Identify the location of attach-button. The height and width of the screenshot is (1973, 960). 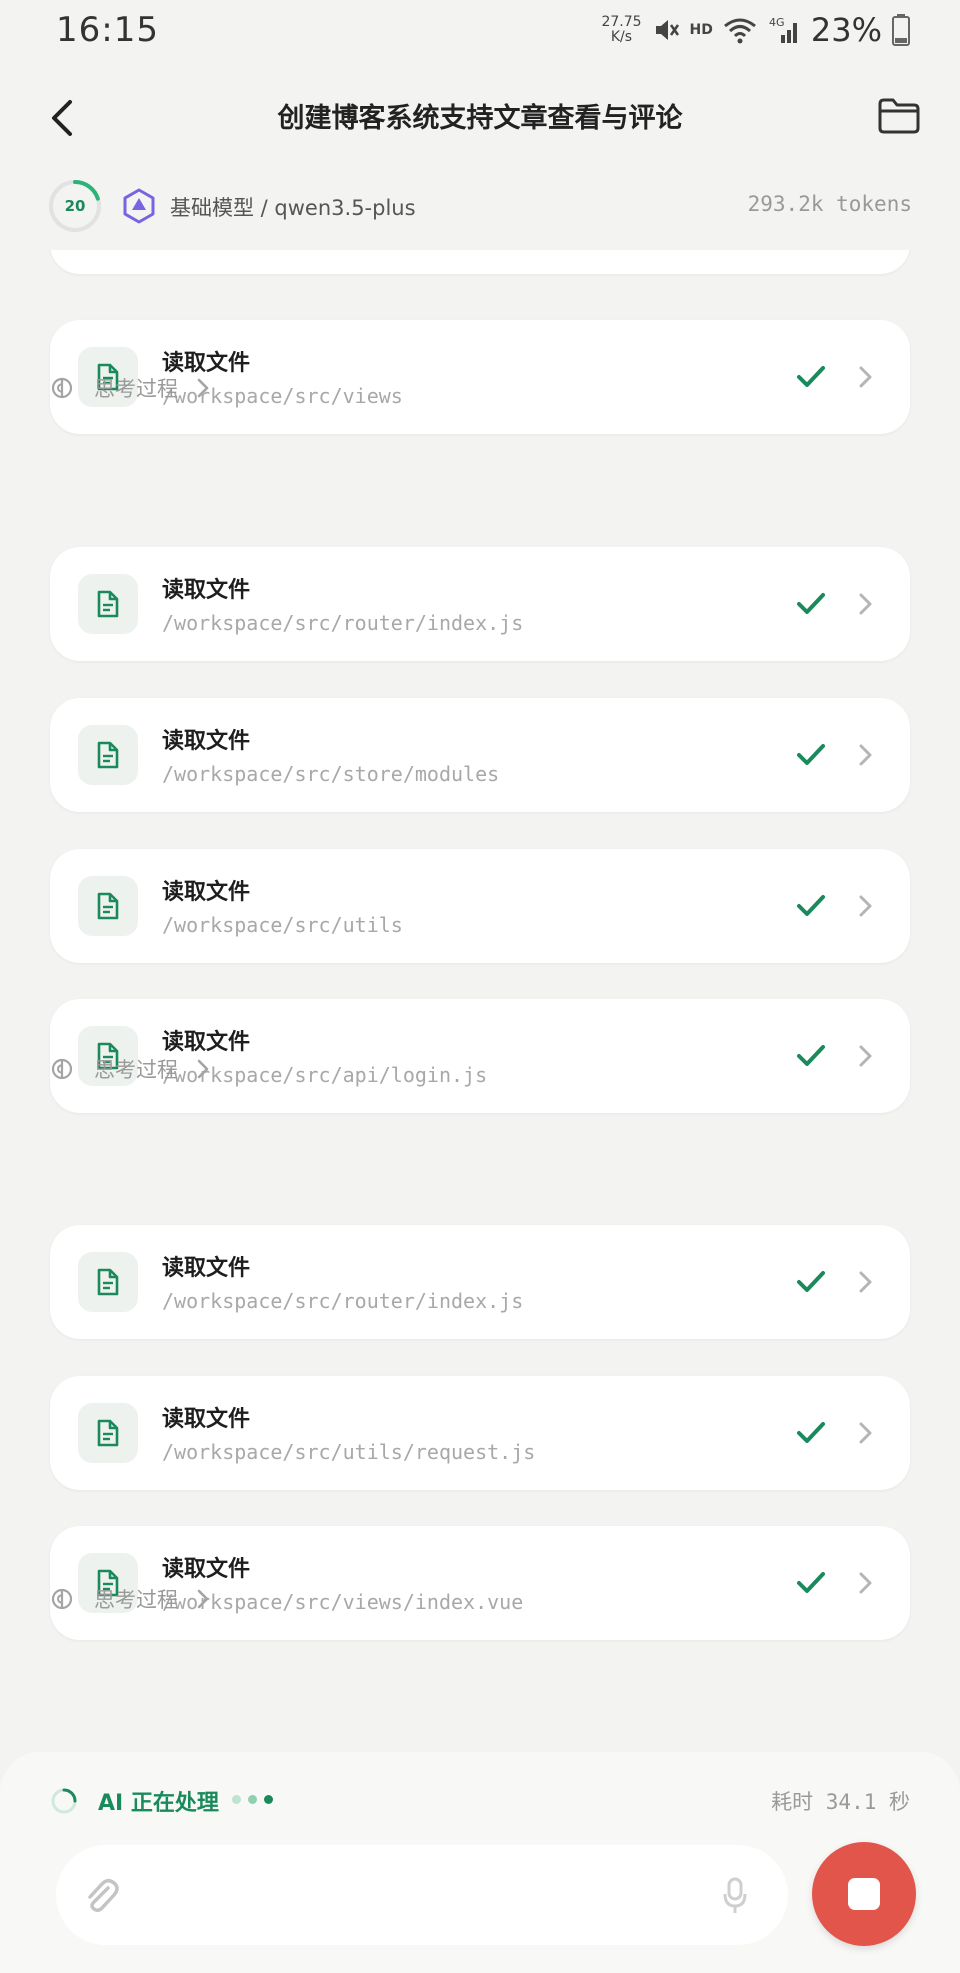
(101, 1896).